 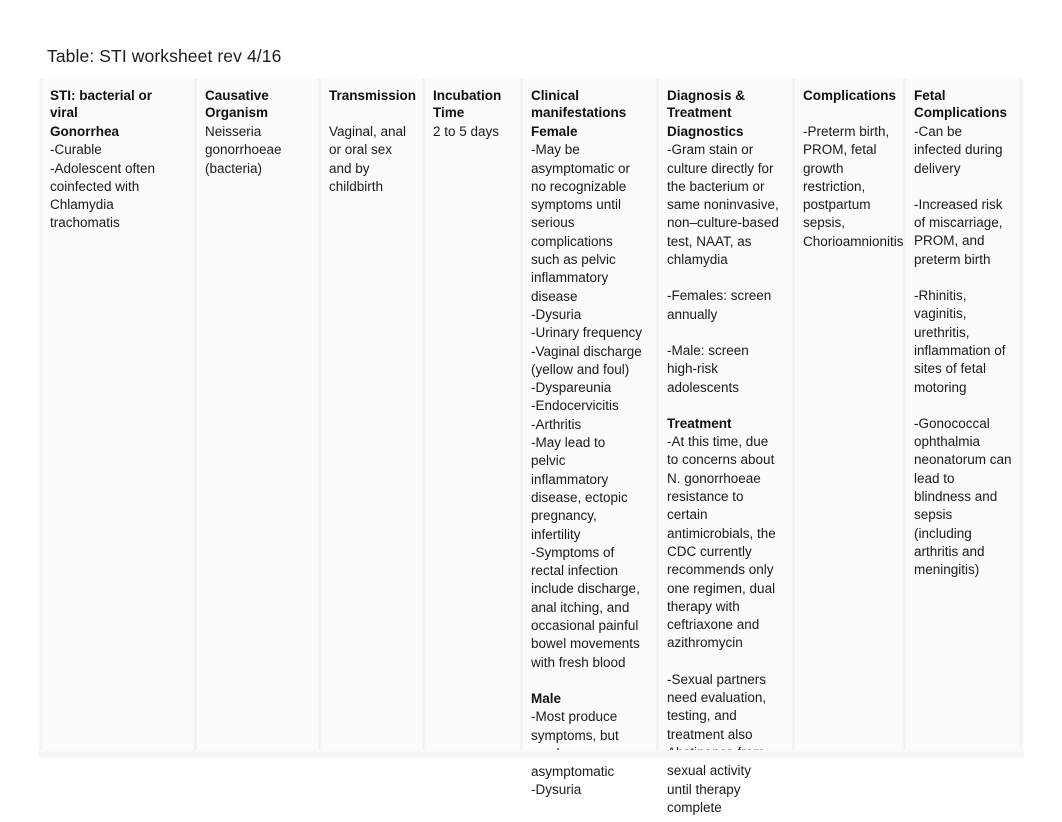 What do you see at coordinates (554, 131) in the screenshot?
I see `clinical-female-label: Female` at bounding box center [554, 131].